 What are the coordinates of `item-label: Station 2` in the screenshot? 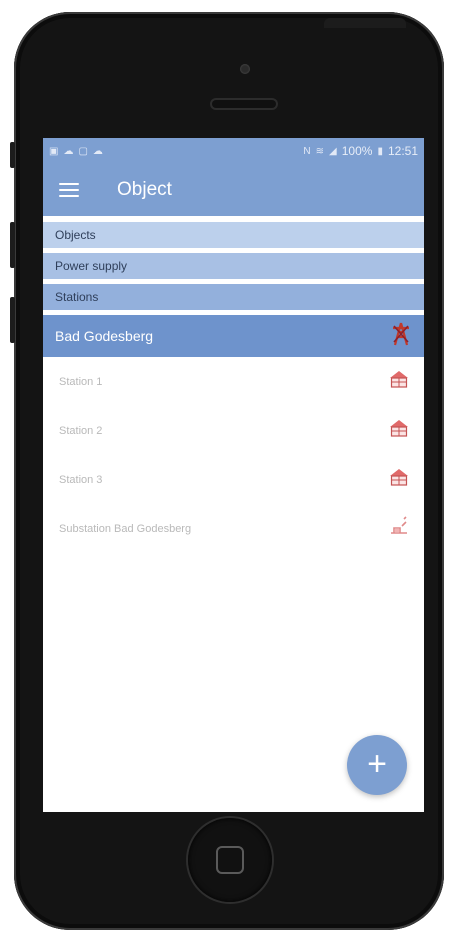 It's located at (81, 430).